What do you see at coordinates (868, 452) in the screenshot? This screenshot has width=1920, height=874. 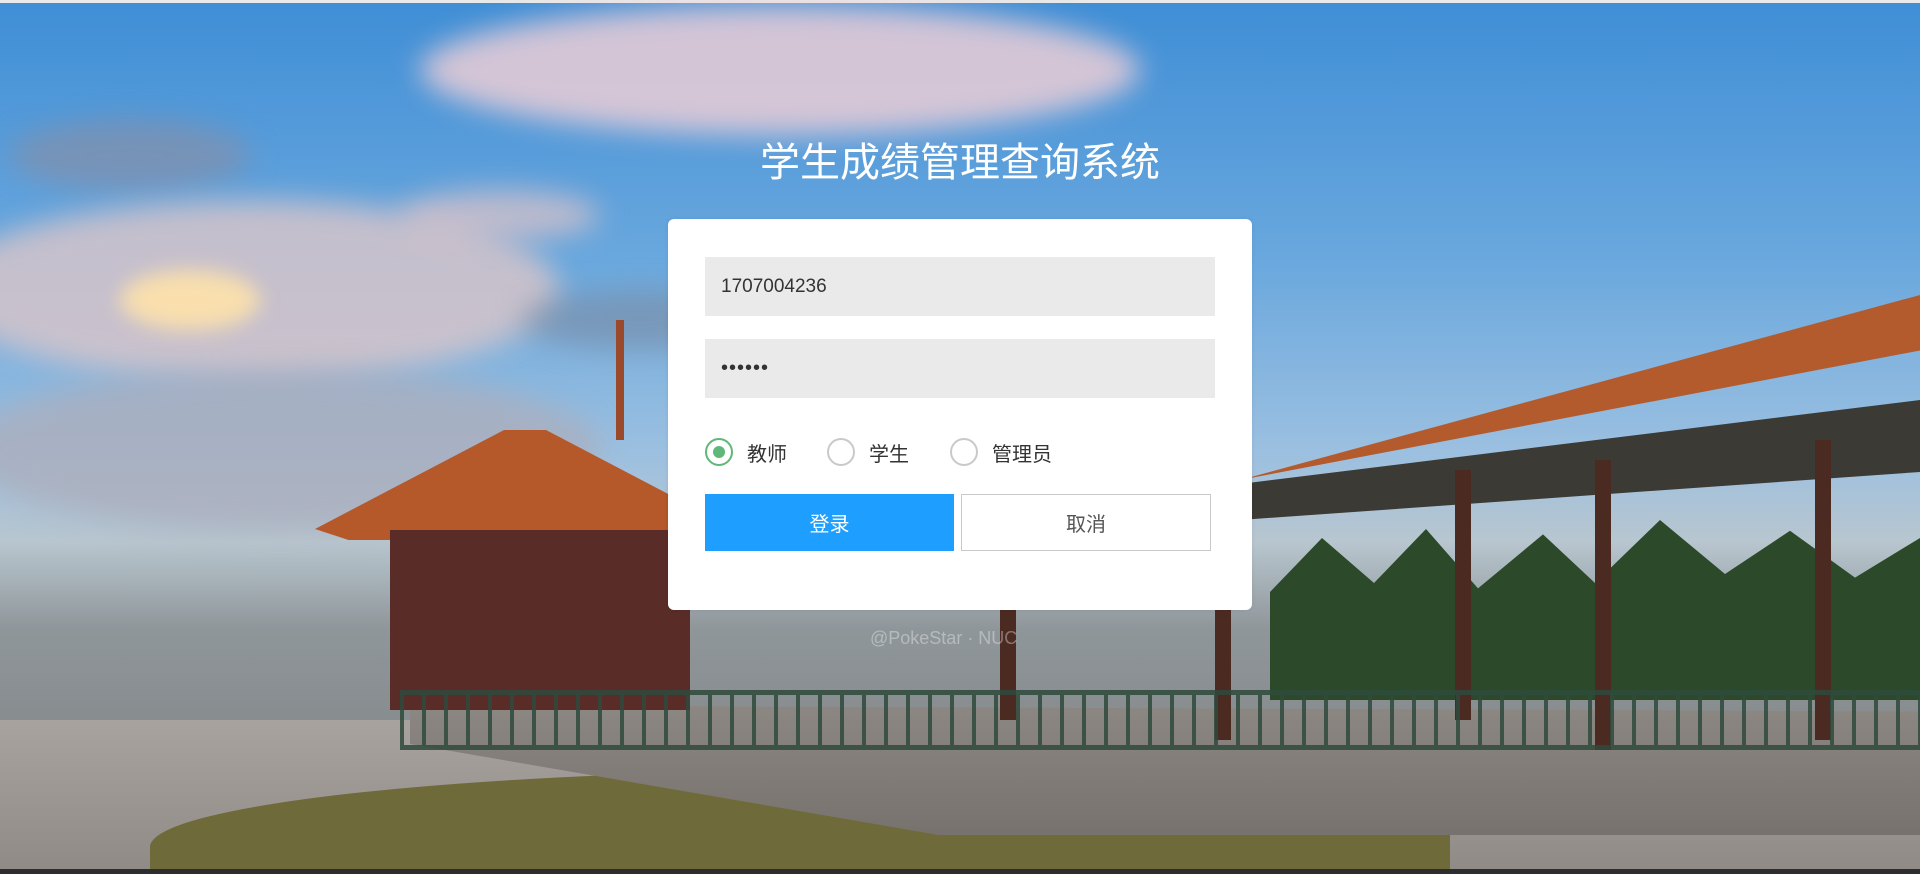 I see `role-option-student: 学生` at bounding box center [868, 452].